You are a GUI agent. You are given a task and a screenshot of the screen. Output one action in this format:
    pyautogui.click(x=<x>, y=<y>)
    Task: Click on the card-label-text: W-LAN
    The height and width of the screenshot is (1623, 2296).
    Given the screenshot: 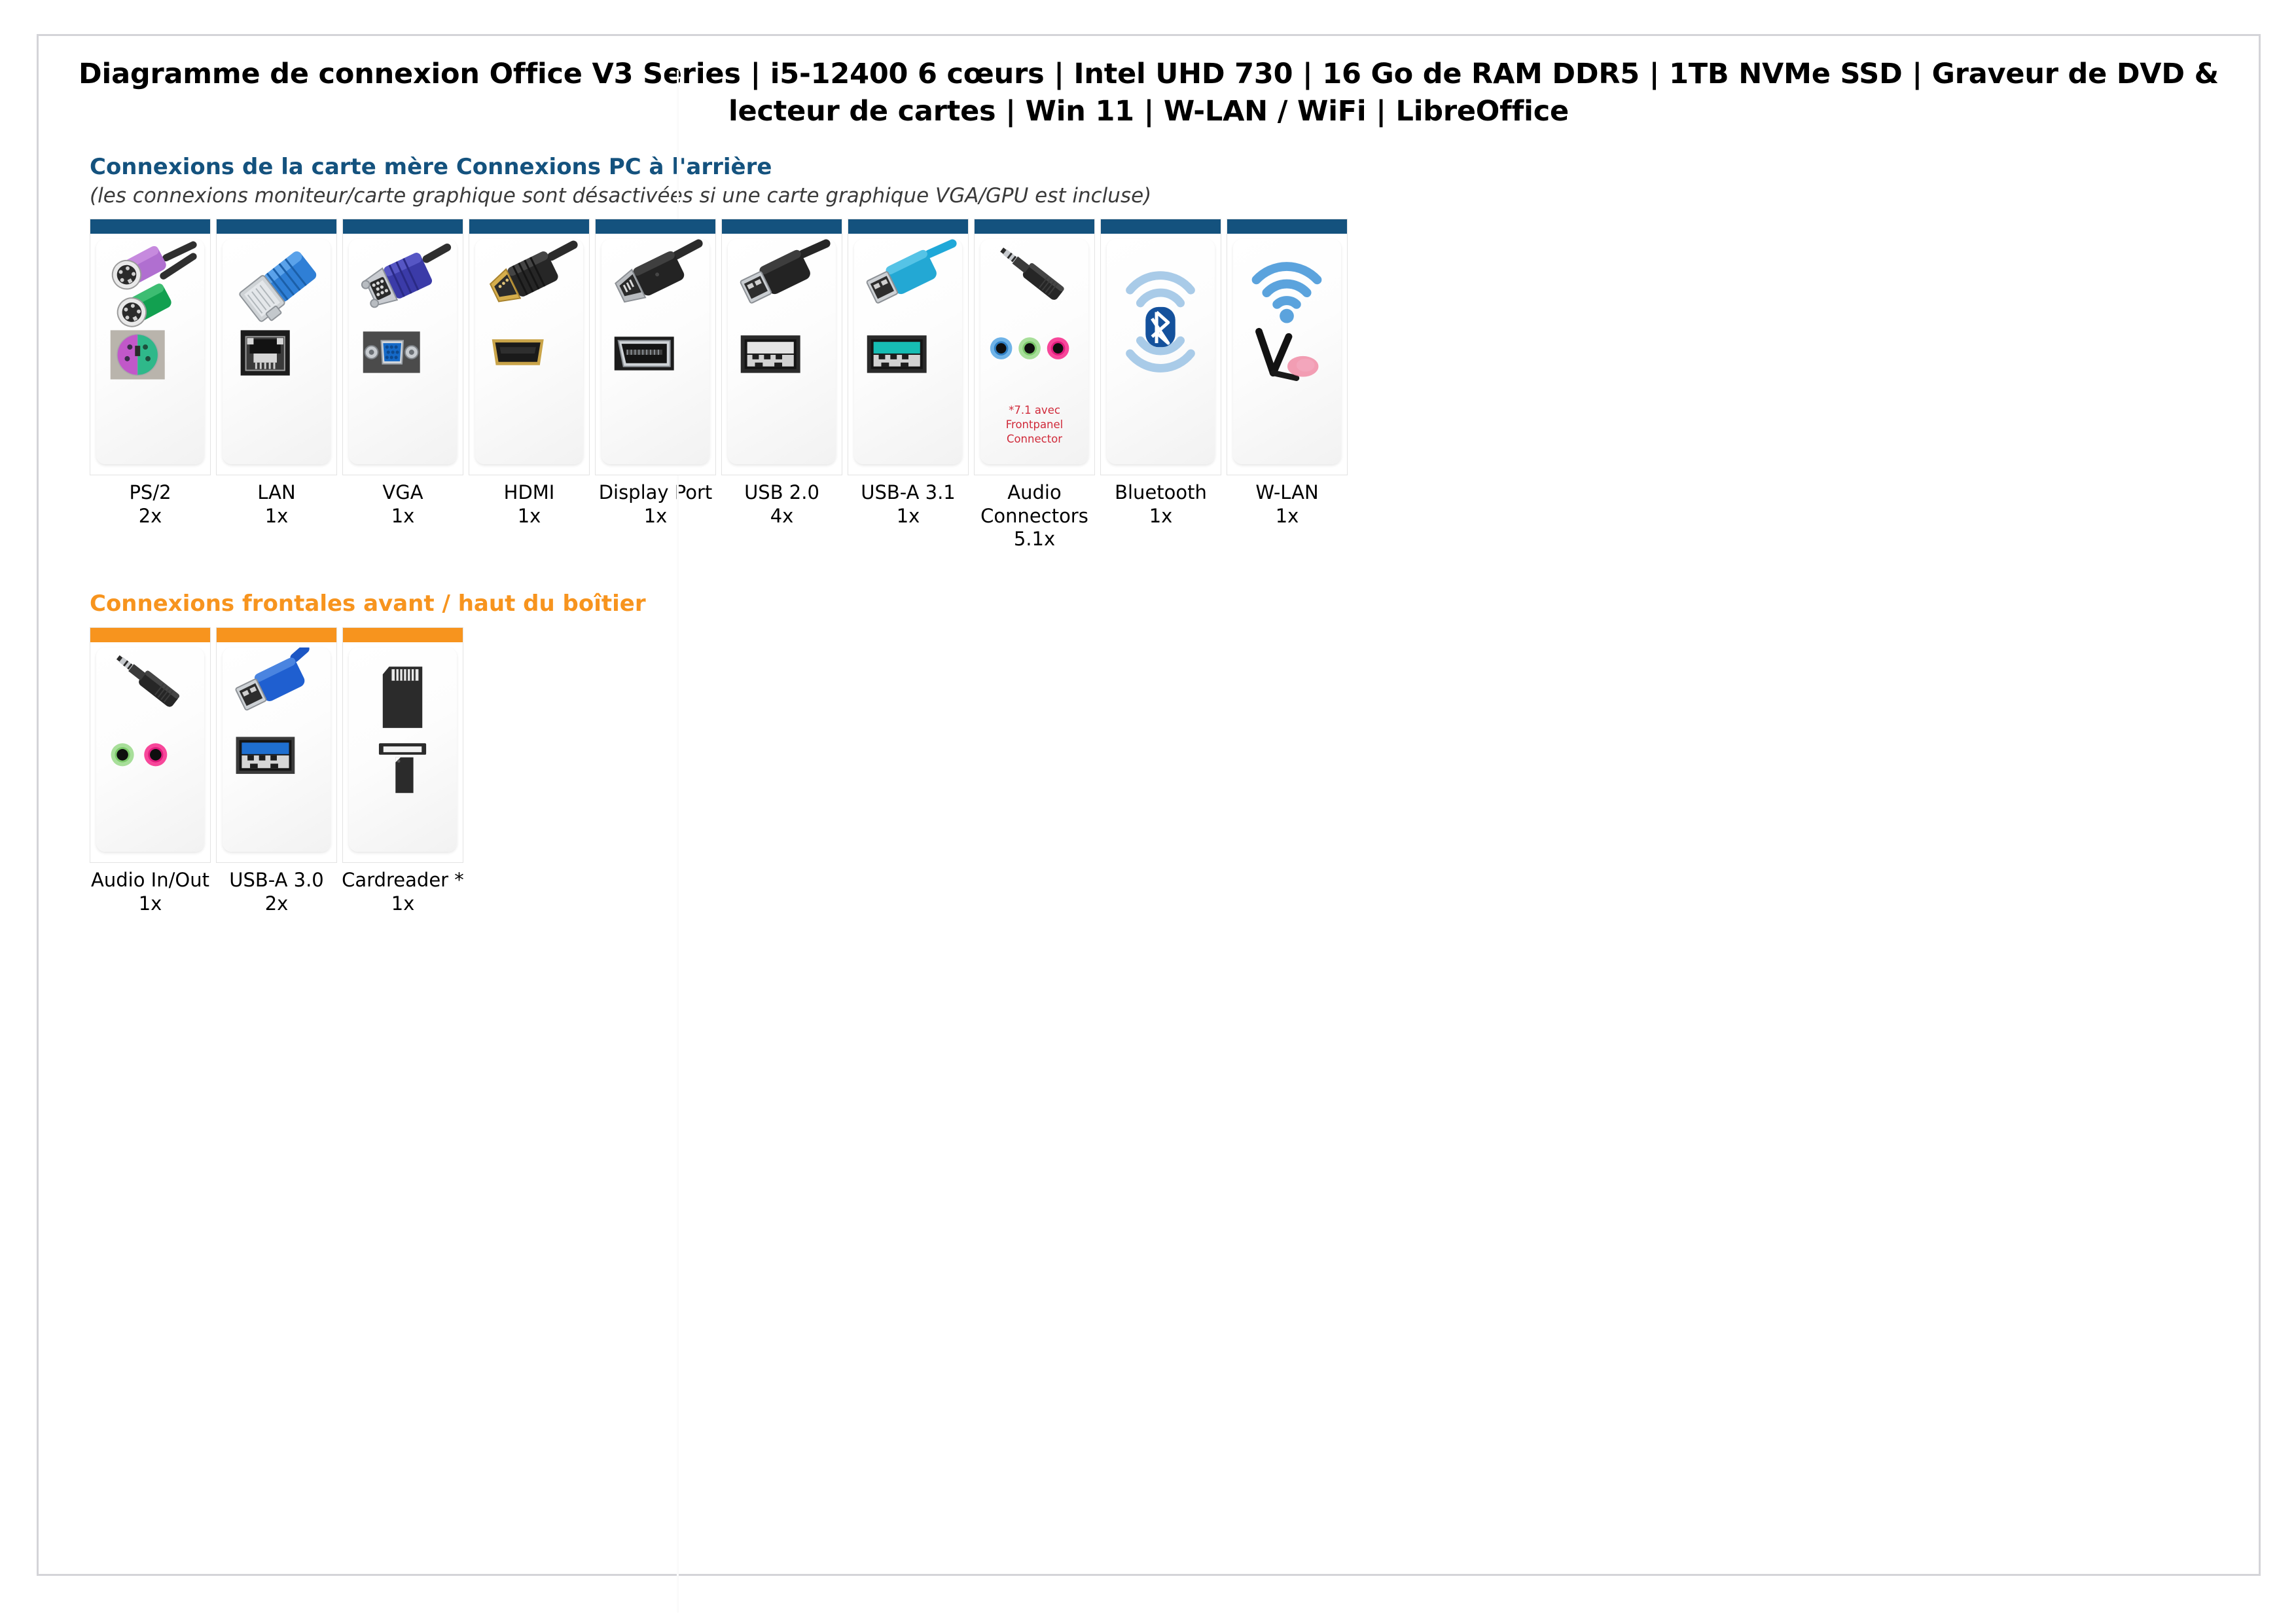 What is the action you would take?
    pyautogui.click(x=1287, y=492)
    